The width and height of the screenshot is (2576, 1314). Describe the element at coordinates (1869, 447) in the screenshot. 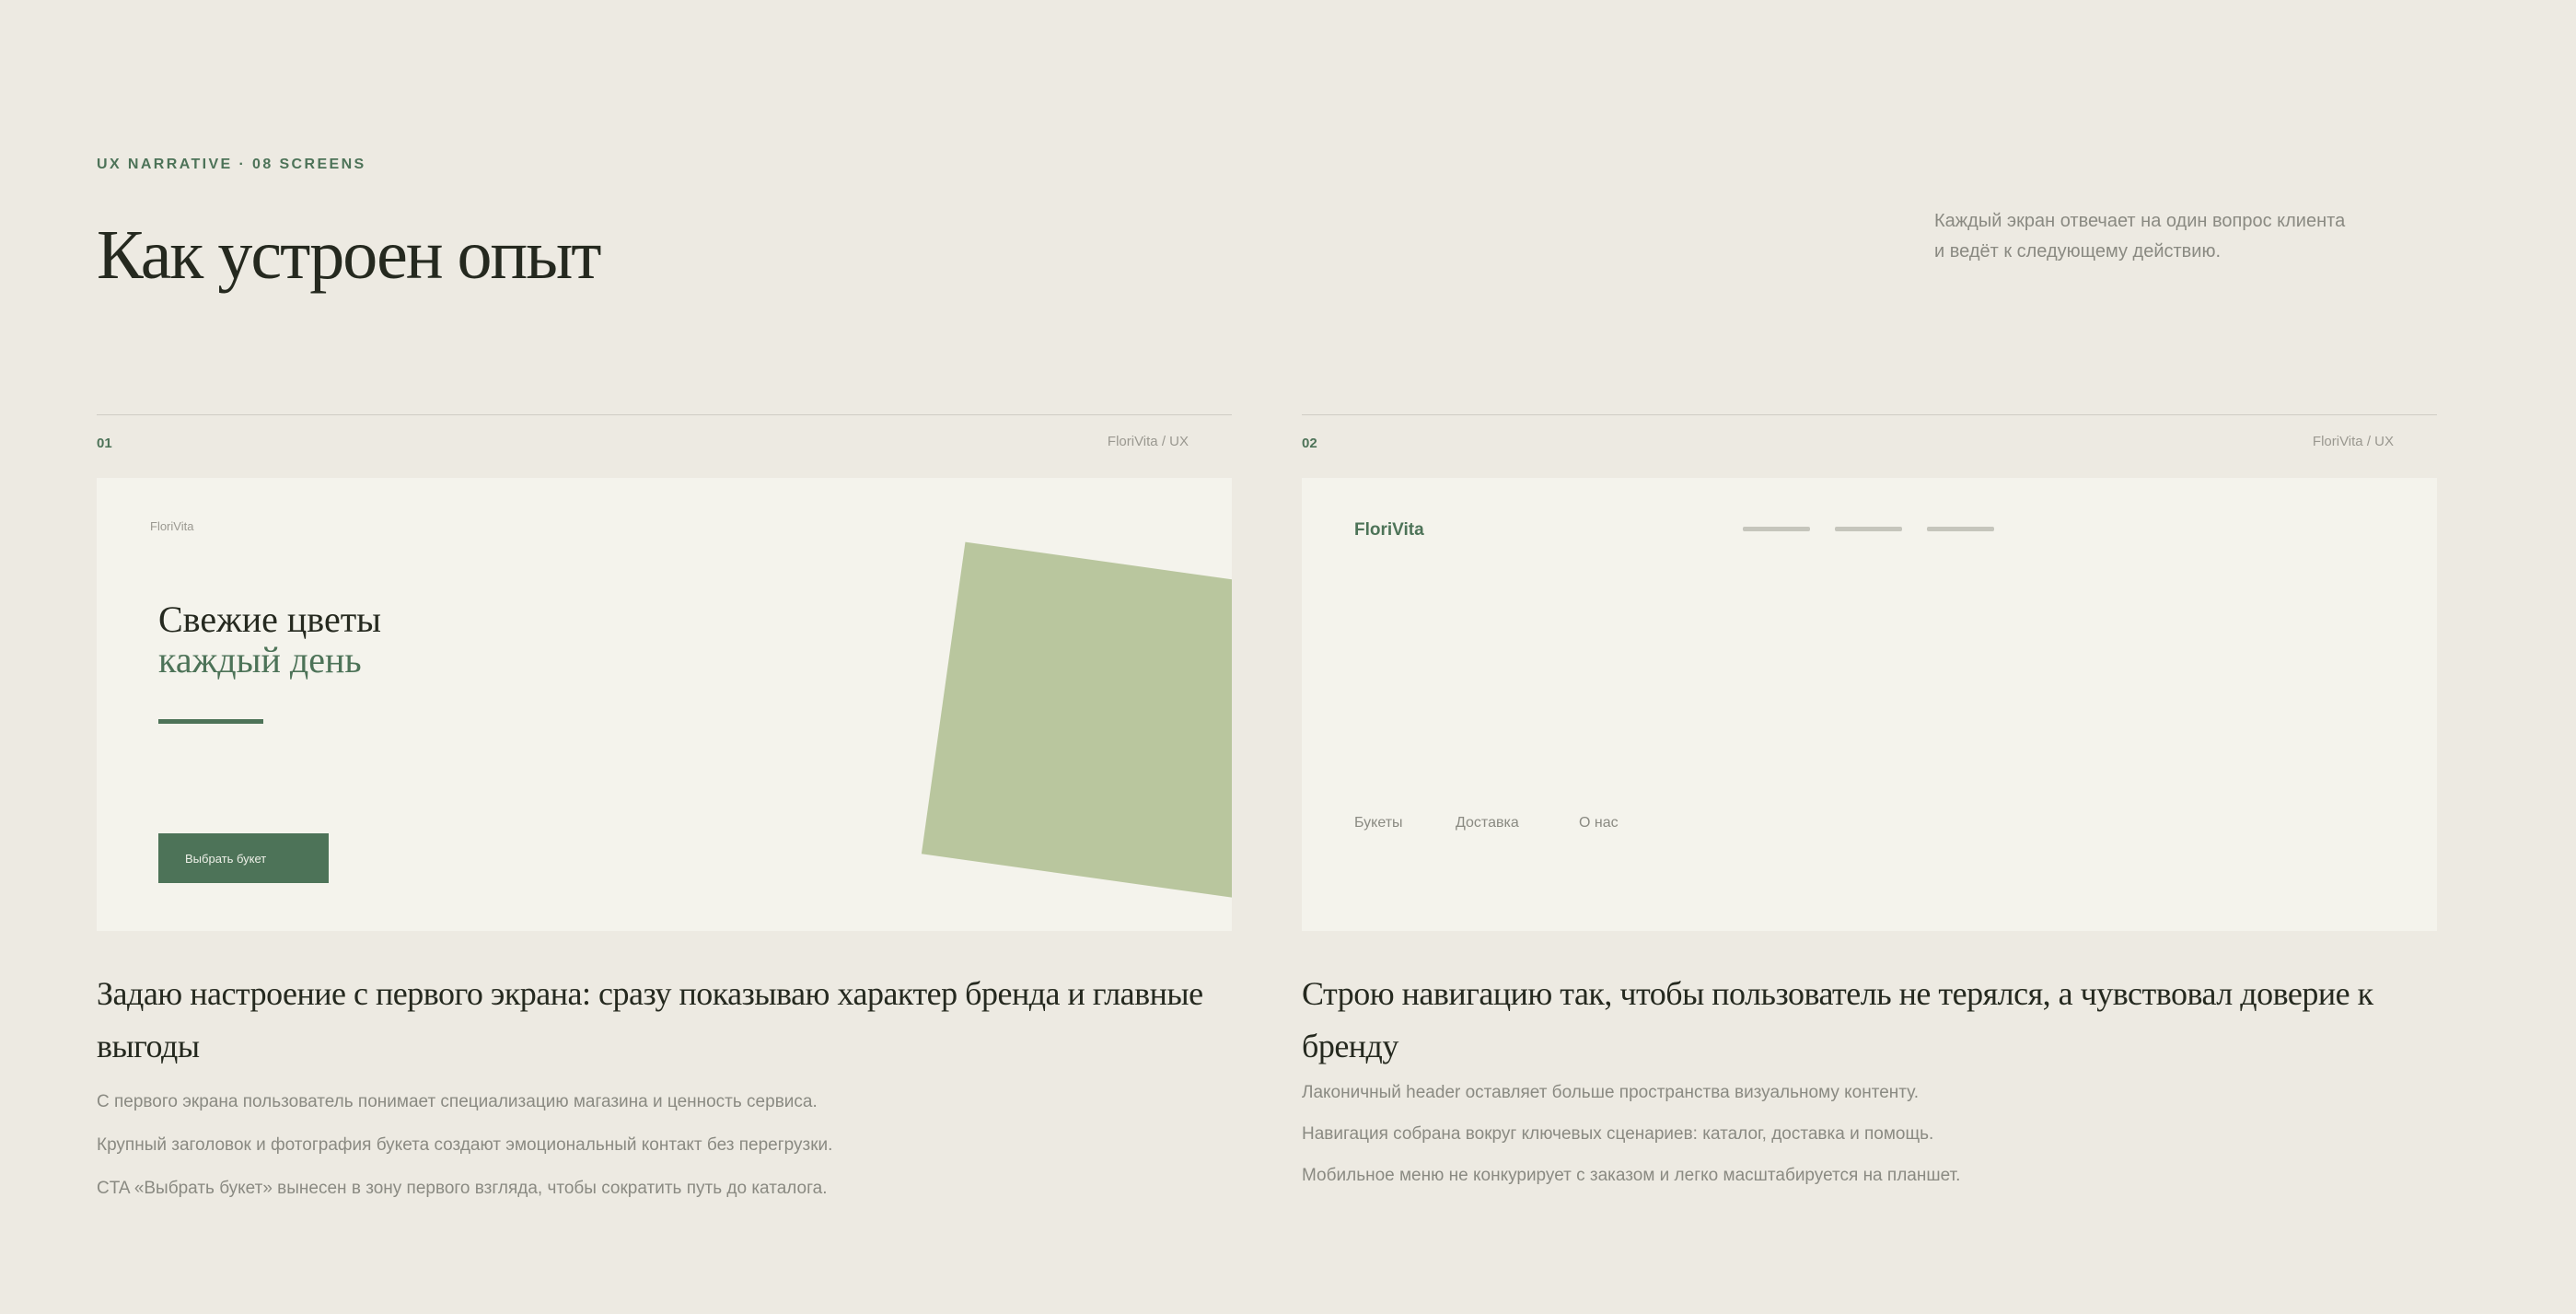

I see `screen-meta: 02 FloriVita / UX` at that location.